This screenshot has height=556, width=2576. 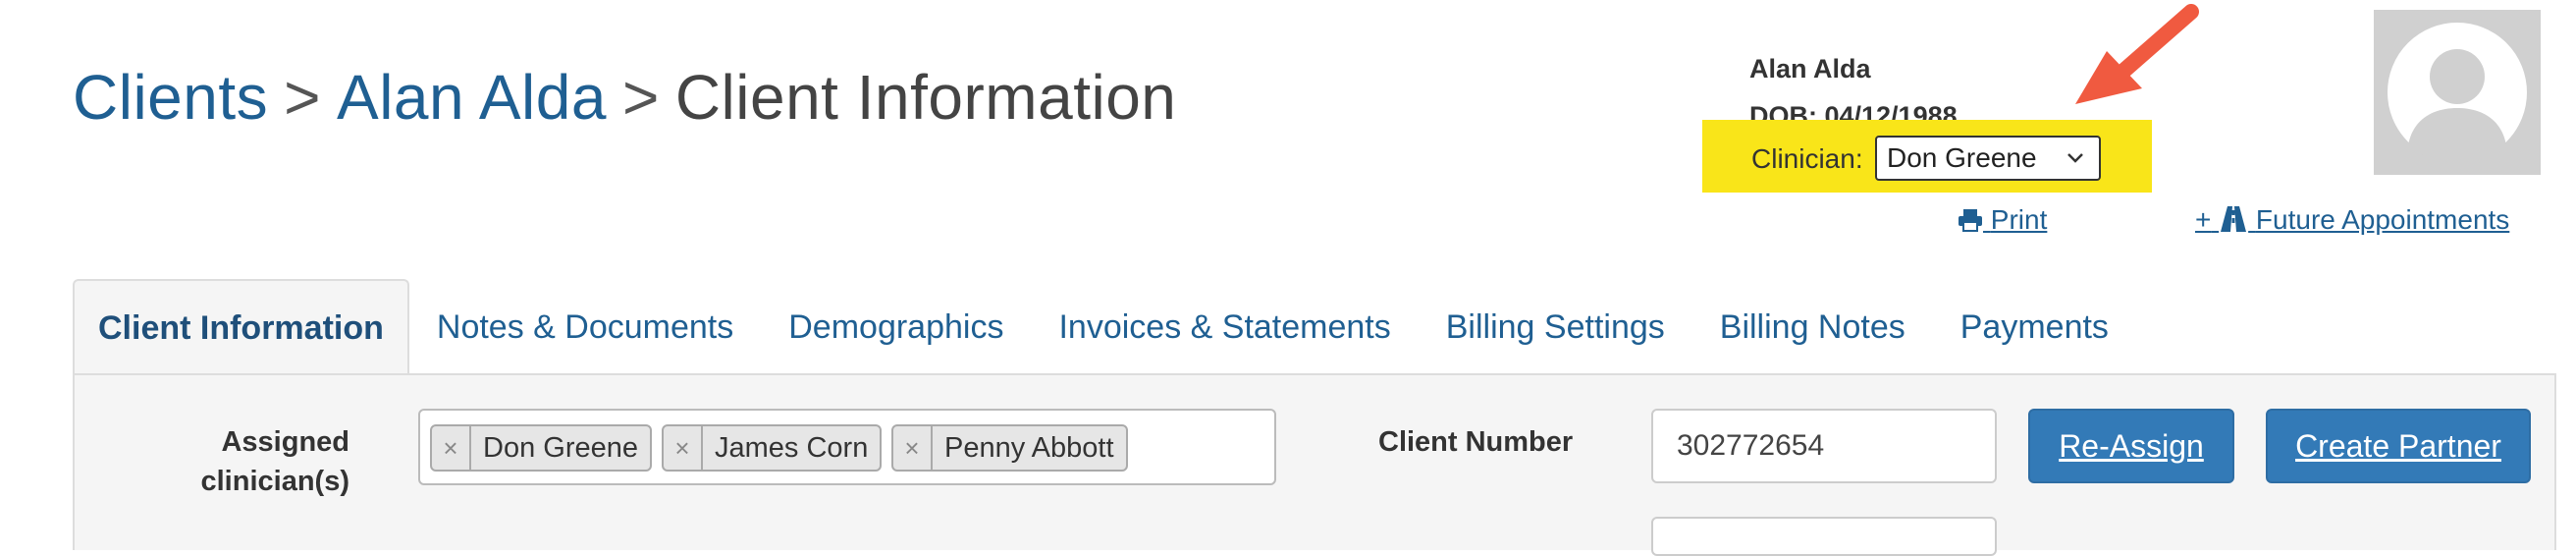 I want to click on page-title: Client Information, so click(x=925, y=98).